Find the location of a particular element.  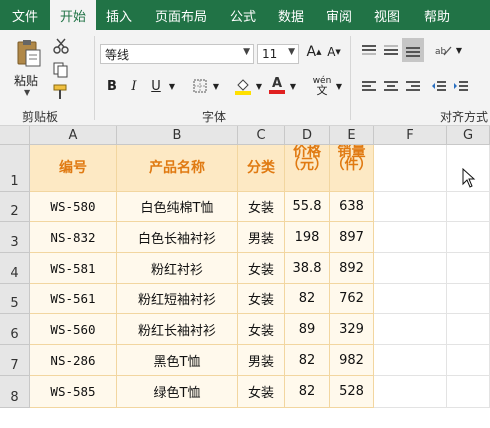

paste-button-label: 粘贴 is located at coordinates (26, 80).